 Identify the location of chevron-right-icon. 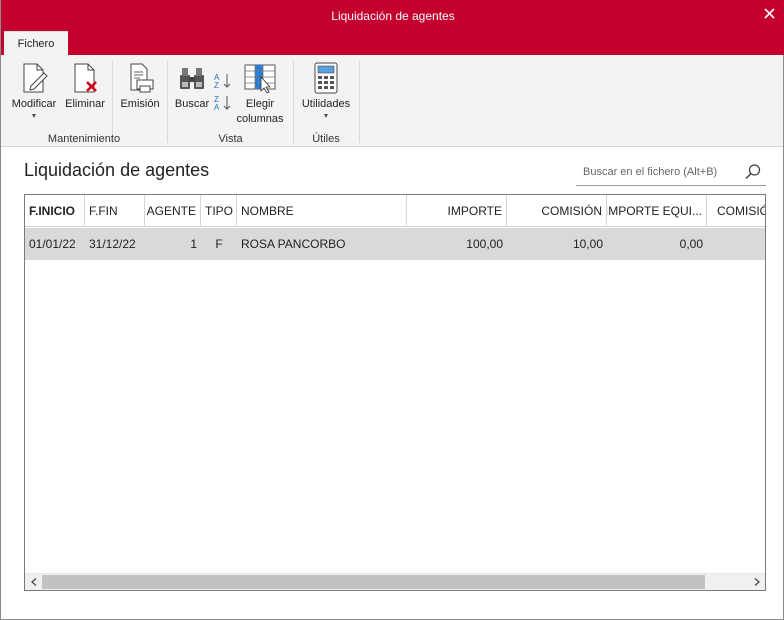
(757, 582).